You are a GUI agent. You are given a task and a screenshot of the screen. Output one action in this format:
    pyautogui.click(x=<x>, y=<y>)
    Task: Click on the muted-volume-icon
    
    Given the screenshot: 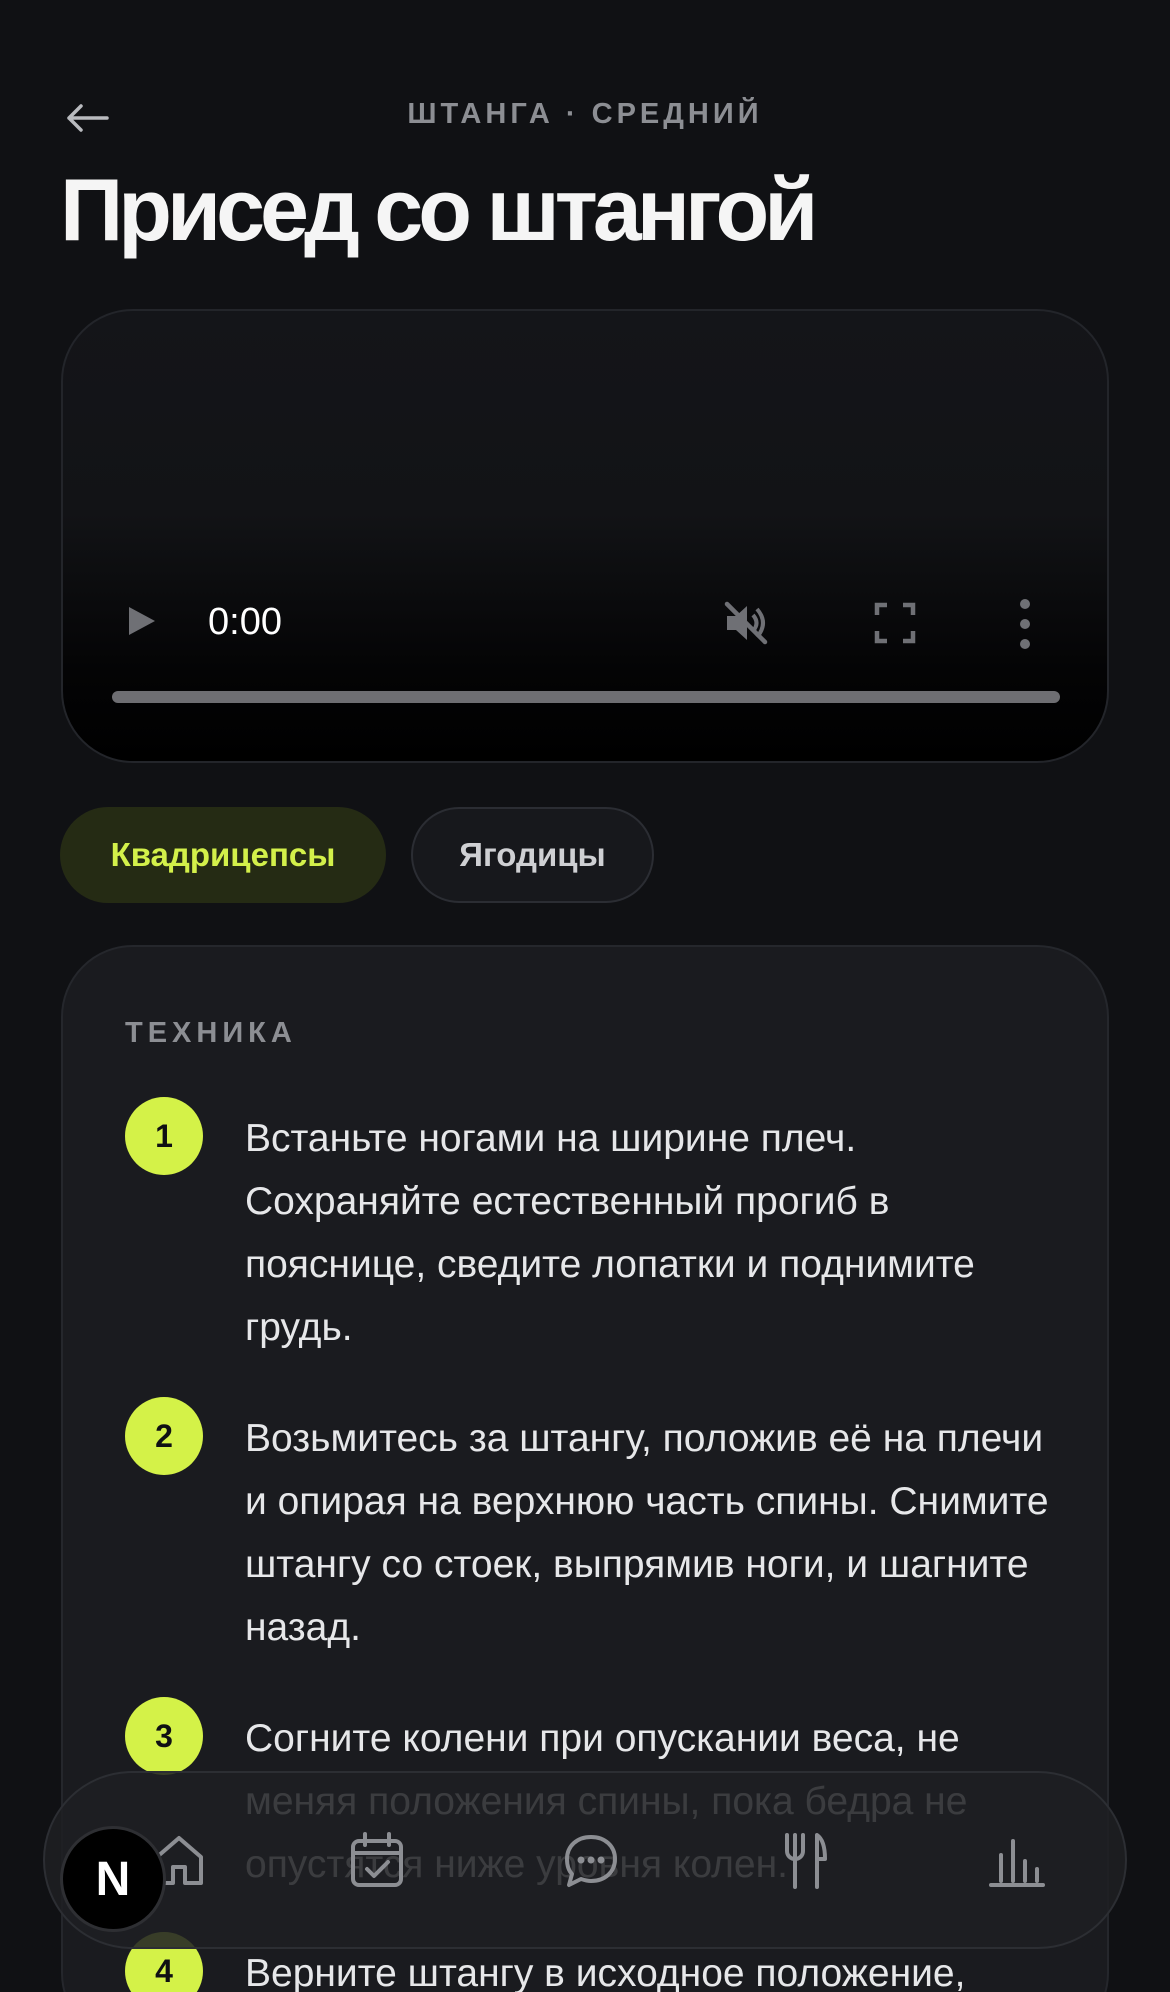 What is the action you would take?
    pyautogui.click(x=746, y=623)
    